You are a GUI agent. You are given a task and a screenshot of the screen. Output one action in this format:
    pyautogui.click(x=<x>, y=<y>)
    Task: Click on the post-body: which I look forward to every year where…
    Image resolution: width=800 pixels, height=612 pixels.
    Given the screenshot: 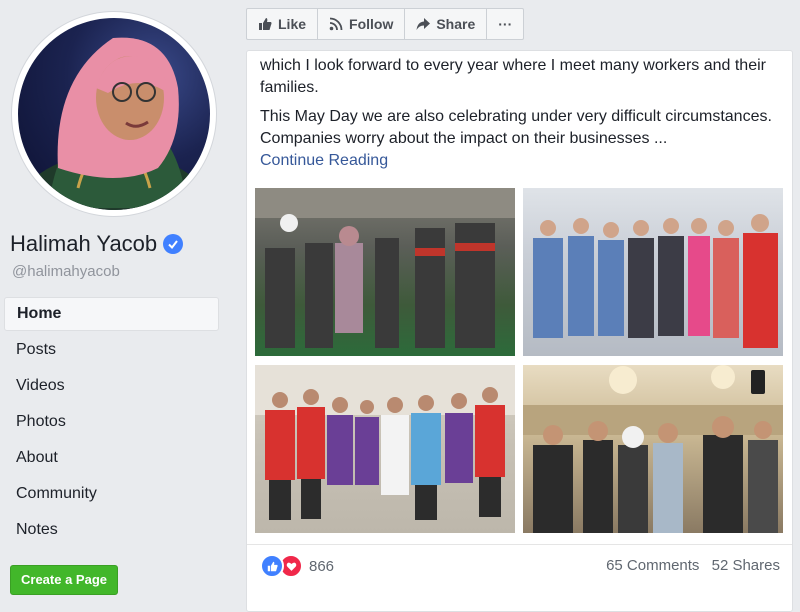 What is the action you would take?
    pyautogui.click(x=520, y=113)
    